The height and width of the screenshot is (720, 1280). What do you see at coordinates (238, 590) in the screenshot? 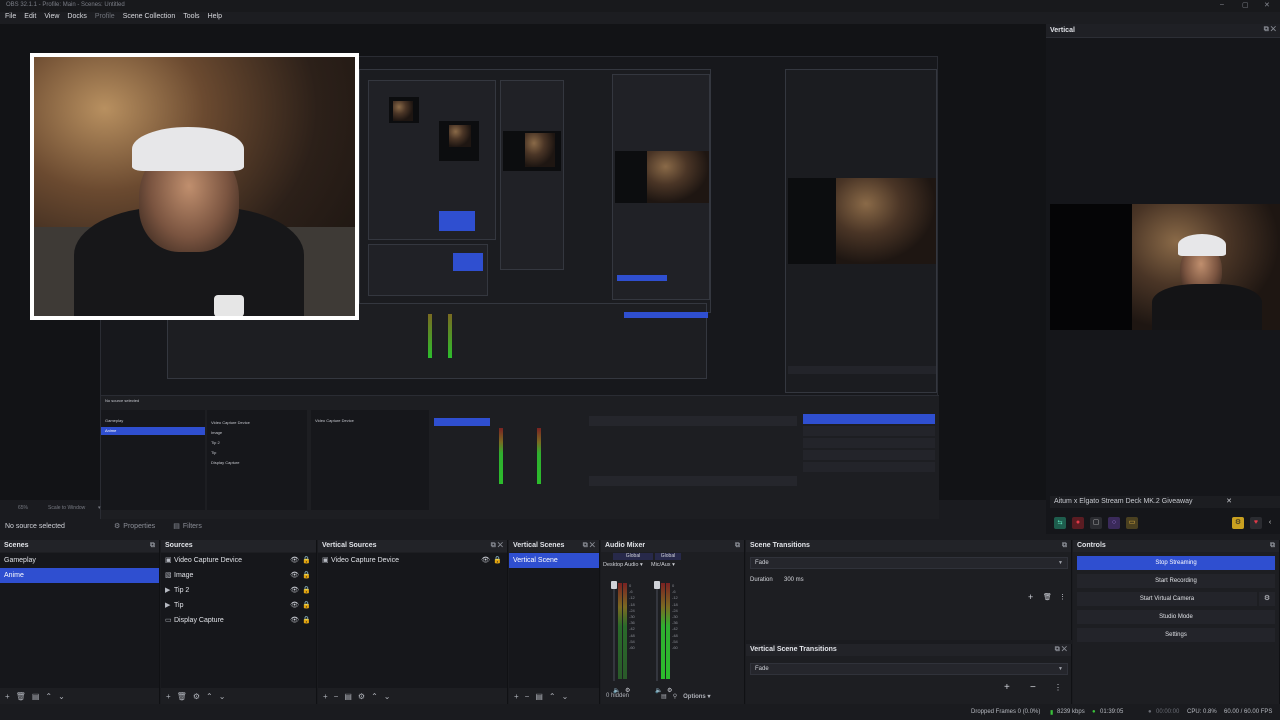
I see `source-item: ▶ Tip 2 👁 🔒` at bounding box center [238, 590].